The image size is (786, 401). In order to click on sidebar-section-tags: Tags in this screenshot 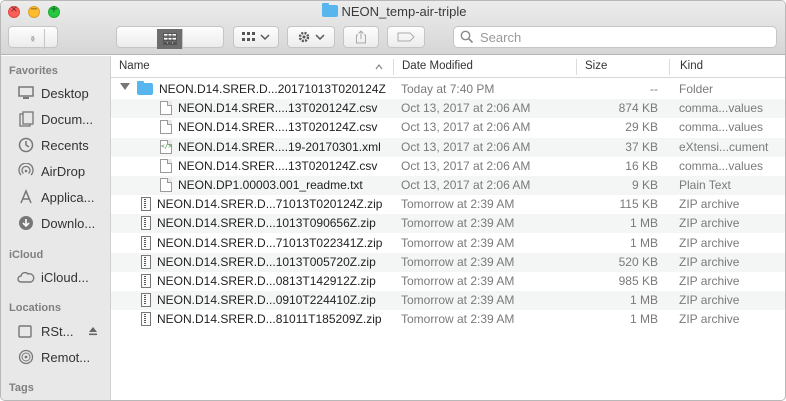, I will do `click(21, 388)`.